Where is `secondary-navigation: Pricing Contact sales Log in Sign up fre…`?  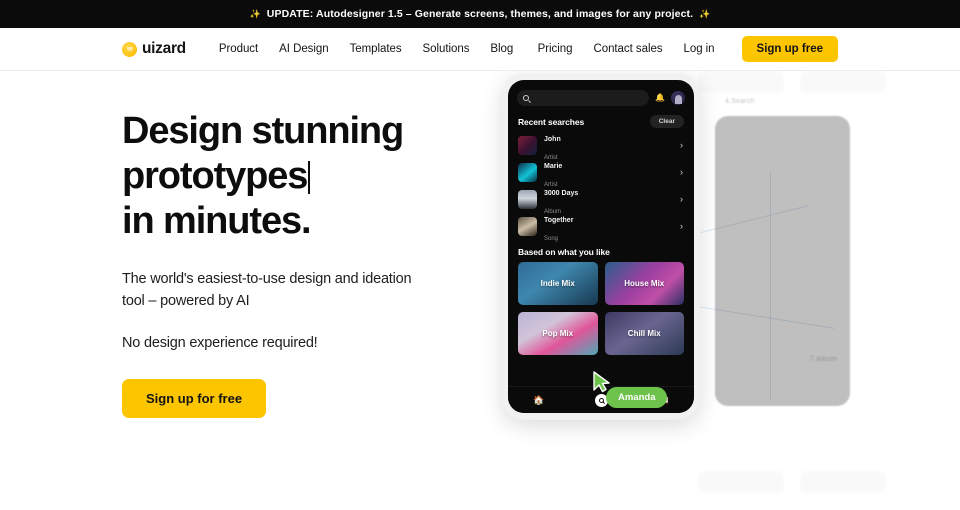
secondary-navigation: Pricing Contact sales Log in Sign up fre… is located at coordinates (688, 49).